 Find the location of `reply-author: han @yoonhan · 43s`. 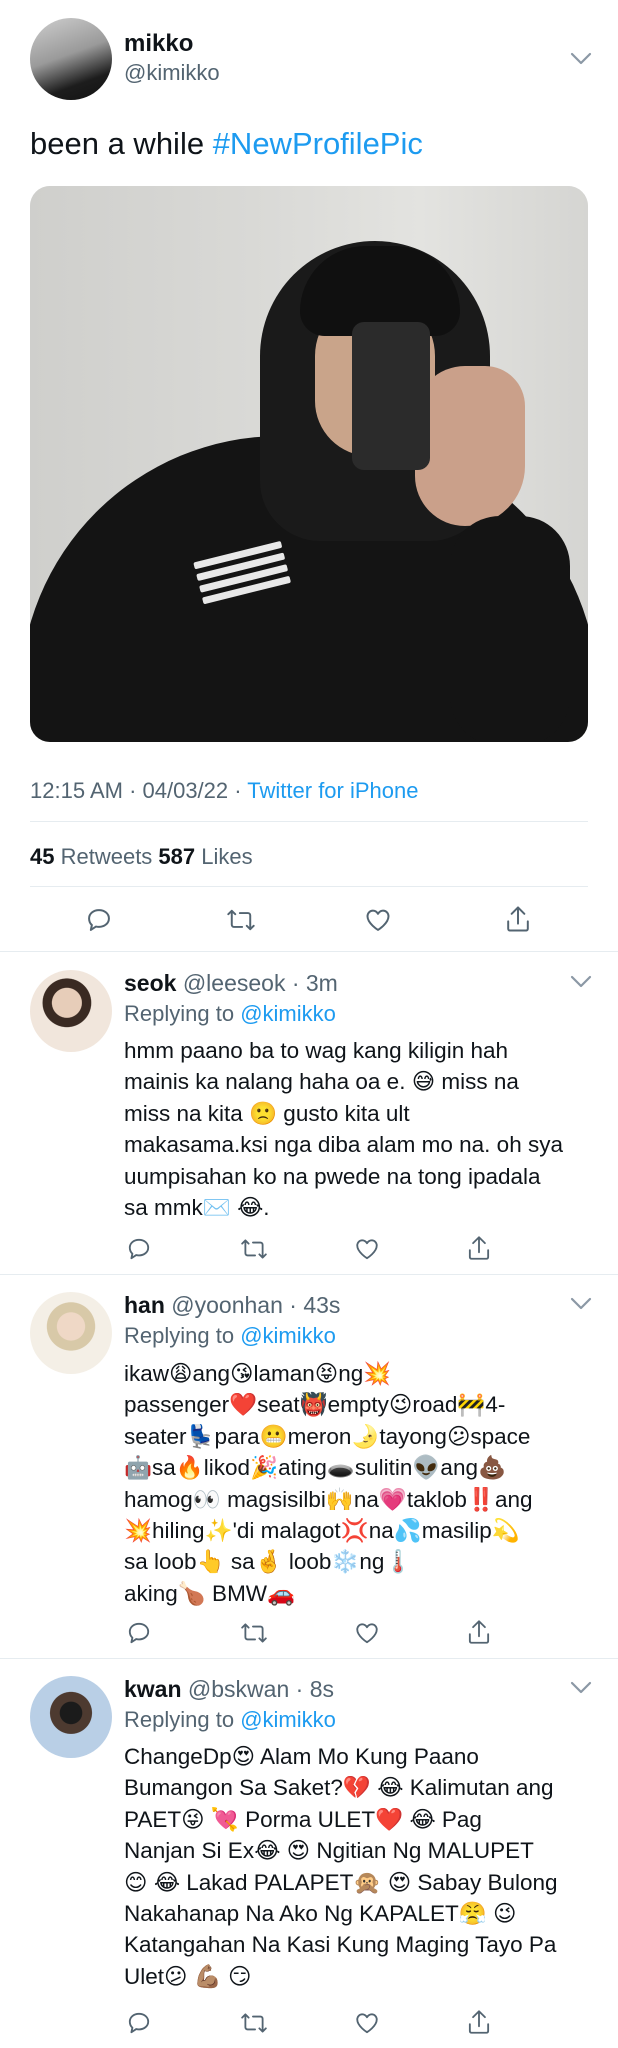

reply-author: han @yoonhan · 43s is located at coordinates (232, 1305).